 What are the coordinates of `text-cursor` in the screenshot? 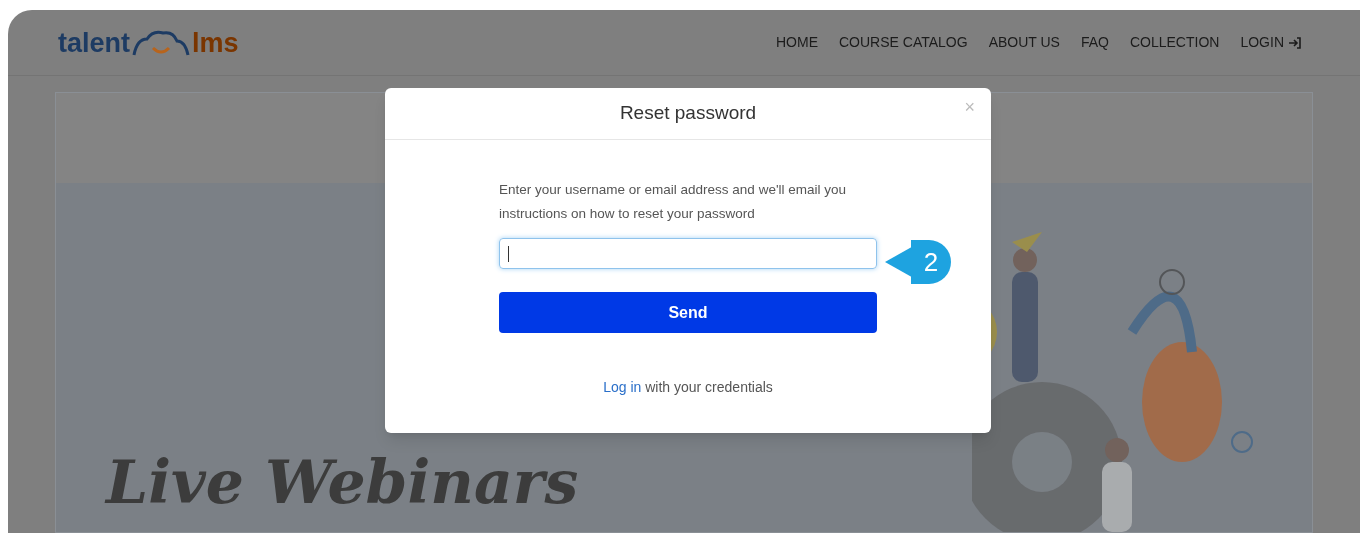 It's located at (508, 253).